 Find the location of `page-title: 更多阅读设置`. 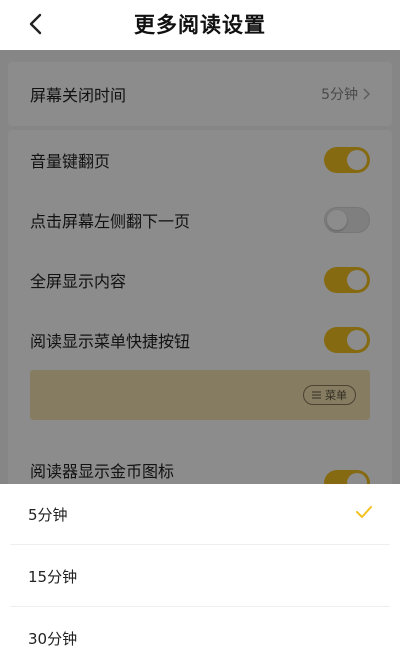

page-title: 更多阅读设置 is located at coordinates (200, 25).